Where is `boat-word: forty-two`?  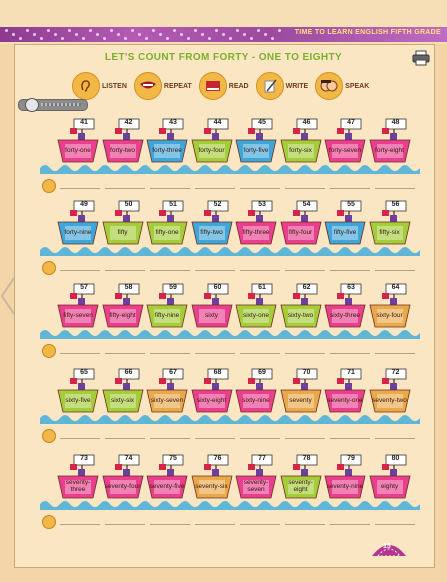 boat-word: forty-two is located at coordinates (122, 150).